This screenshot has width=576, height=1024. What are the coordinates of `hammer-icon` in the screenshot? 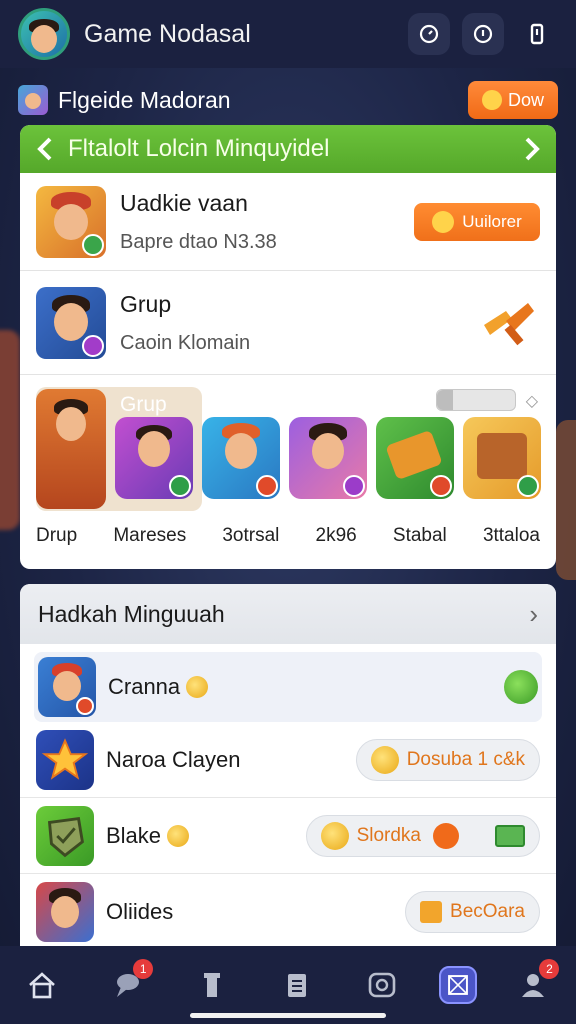 It's located at (508, 323).